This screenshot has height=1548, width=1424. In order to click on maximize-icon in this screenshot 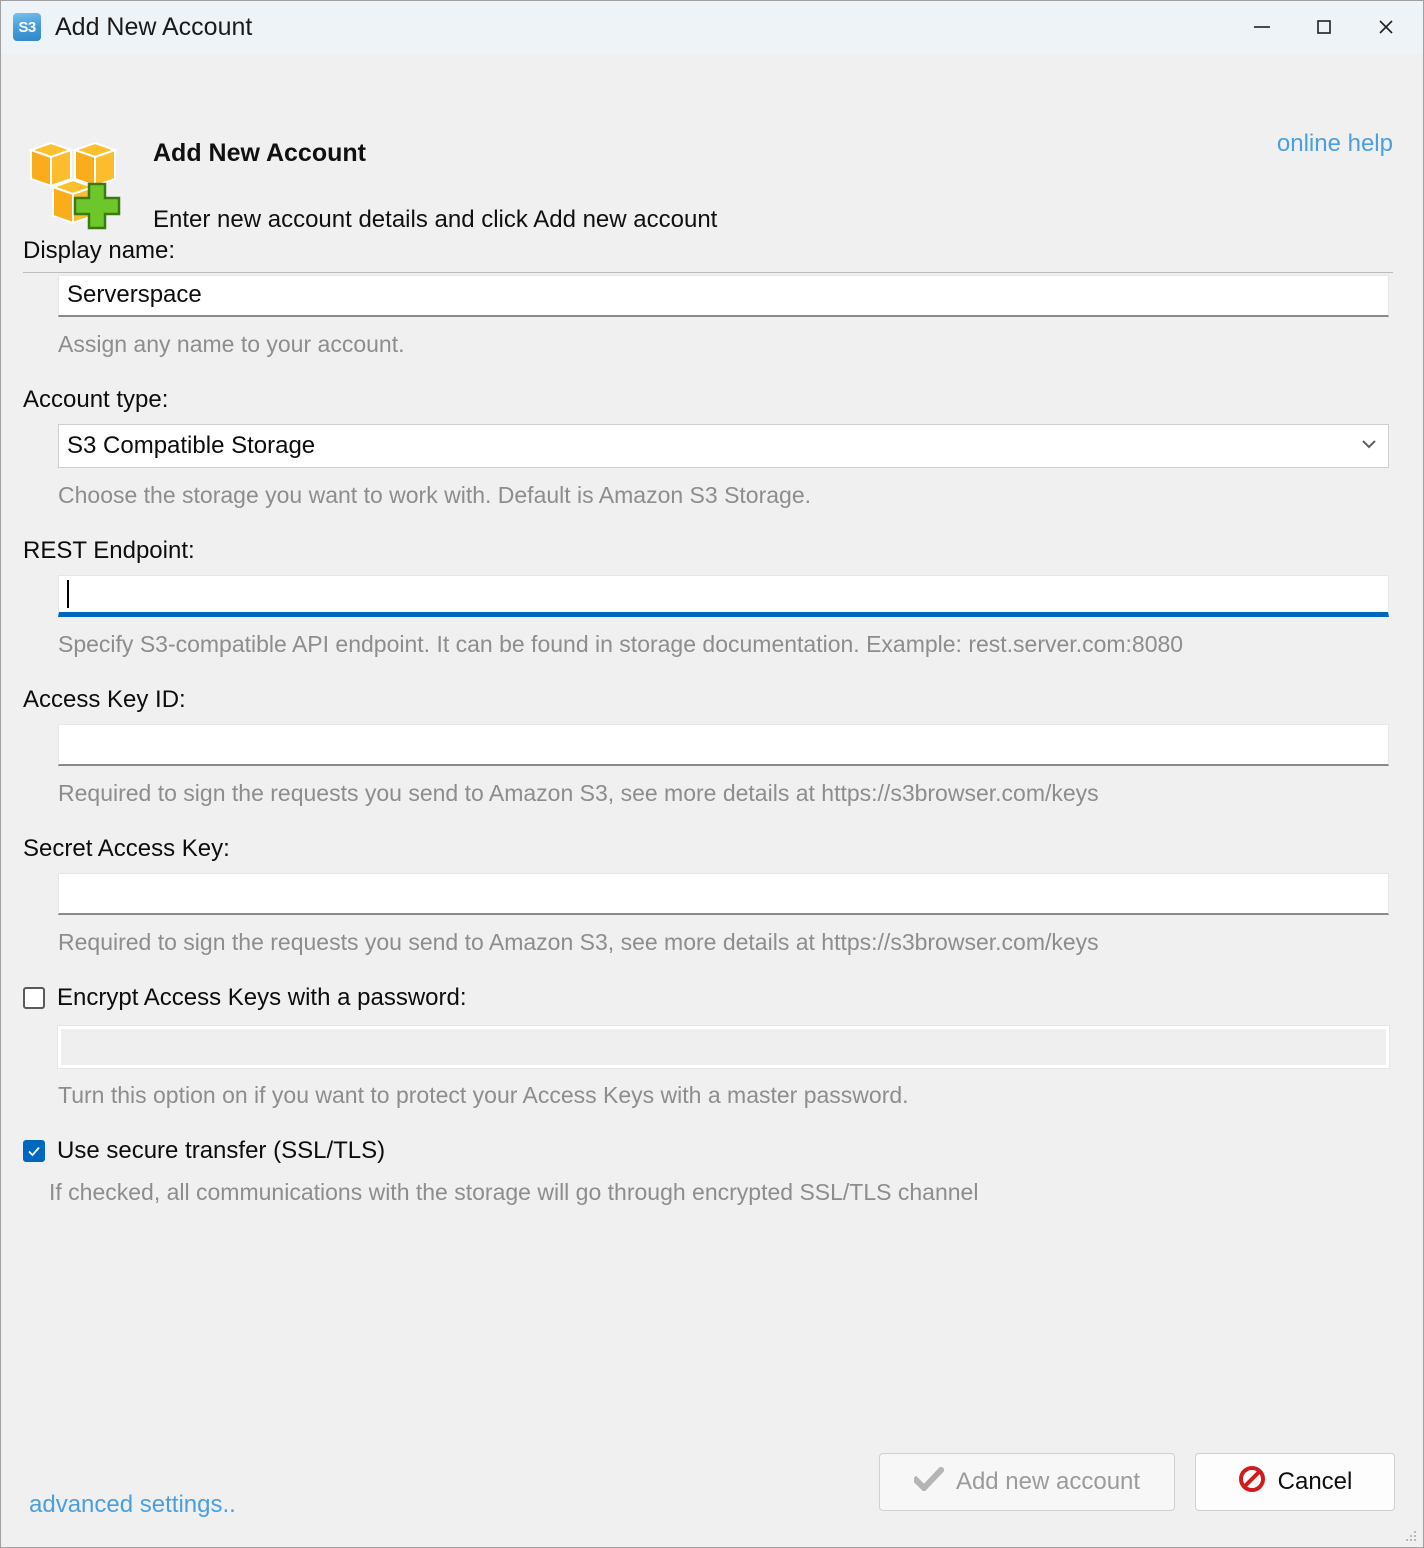, I will do `click(1324, 27)`.